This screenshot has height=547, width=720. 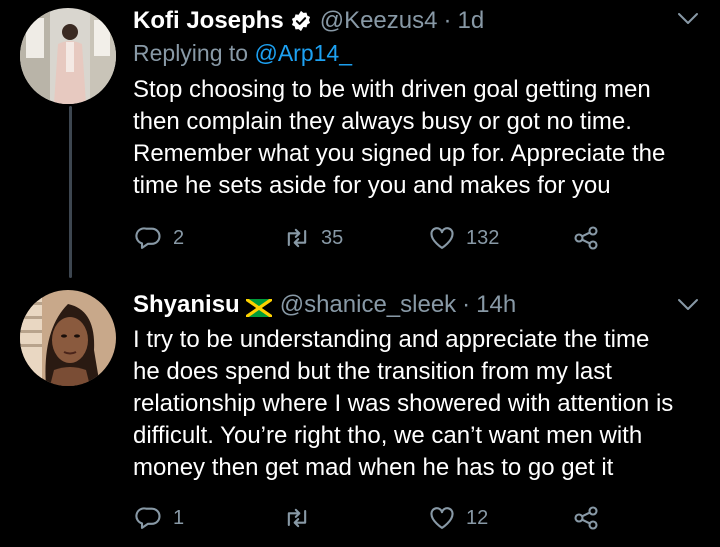 What do you see at coordinates (186, 305) in the screenshot?
I see `author-name: Shyanisu` at bounding box center [186, 305].